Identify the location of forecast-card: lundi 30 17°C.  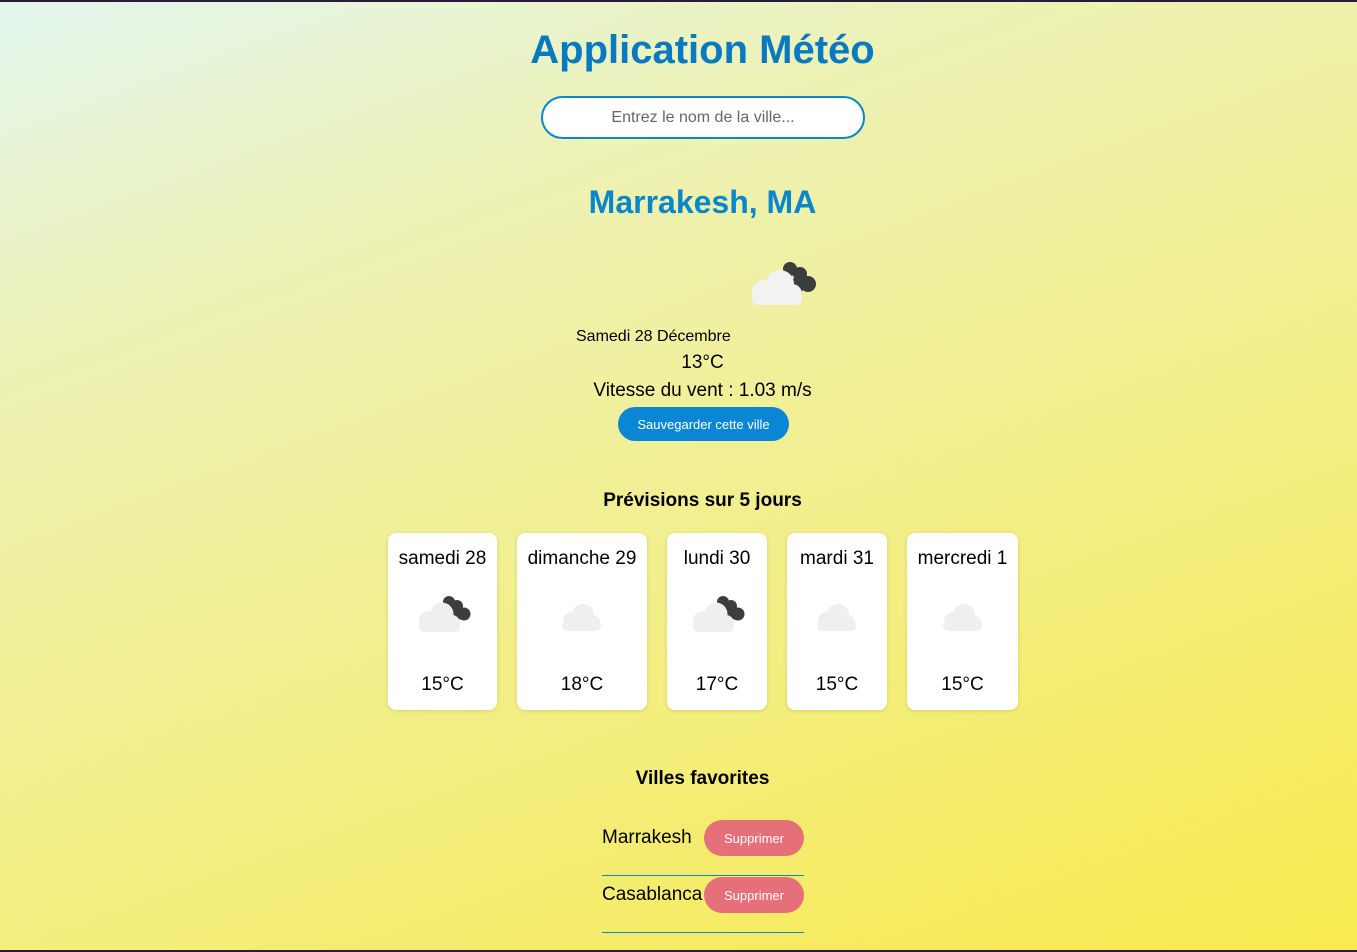
(717, 621).